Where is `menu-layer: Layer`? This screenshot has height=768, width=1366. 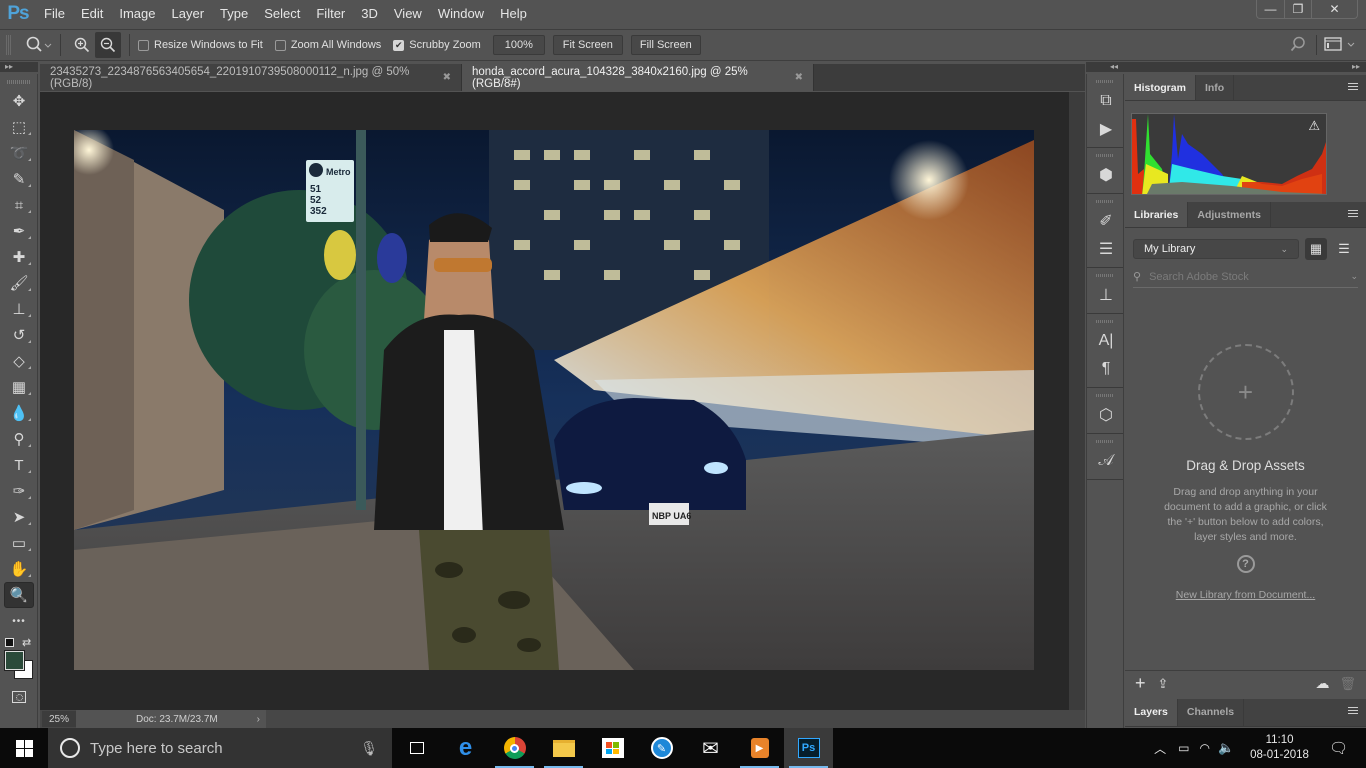 menu-layer: Layer is located at coordinates (188, 14).